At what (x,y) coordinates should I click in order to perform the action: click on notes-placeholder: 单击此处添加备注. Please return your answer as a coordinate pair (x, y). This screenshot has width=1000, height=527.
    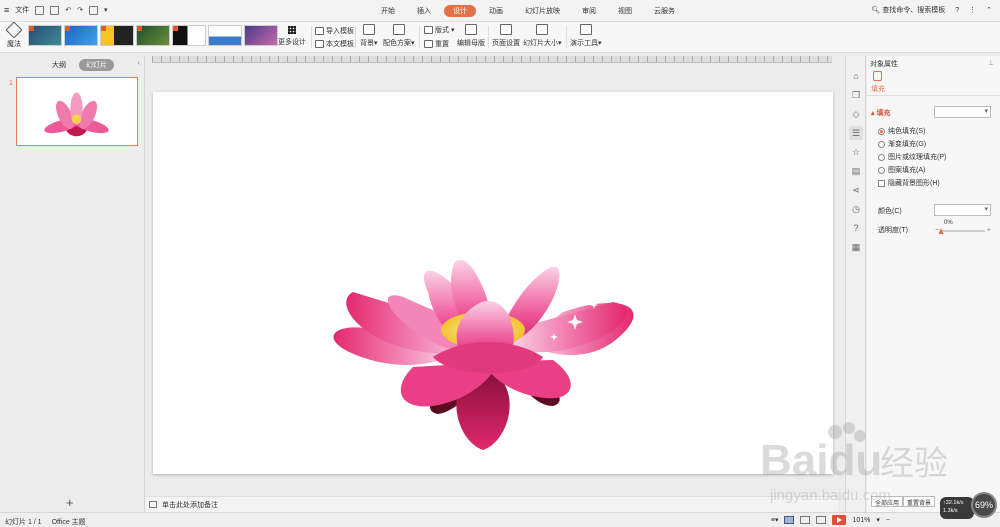
    Looking at the image, I should click on (190, 505).